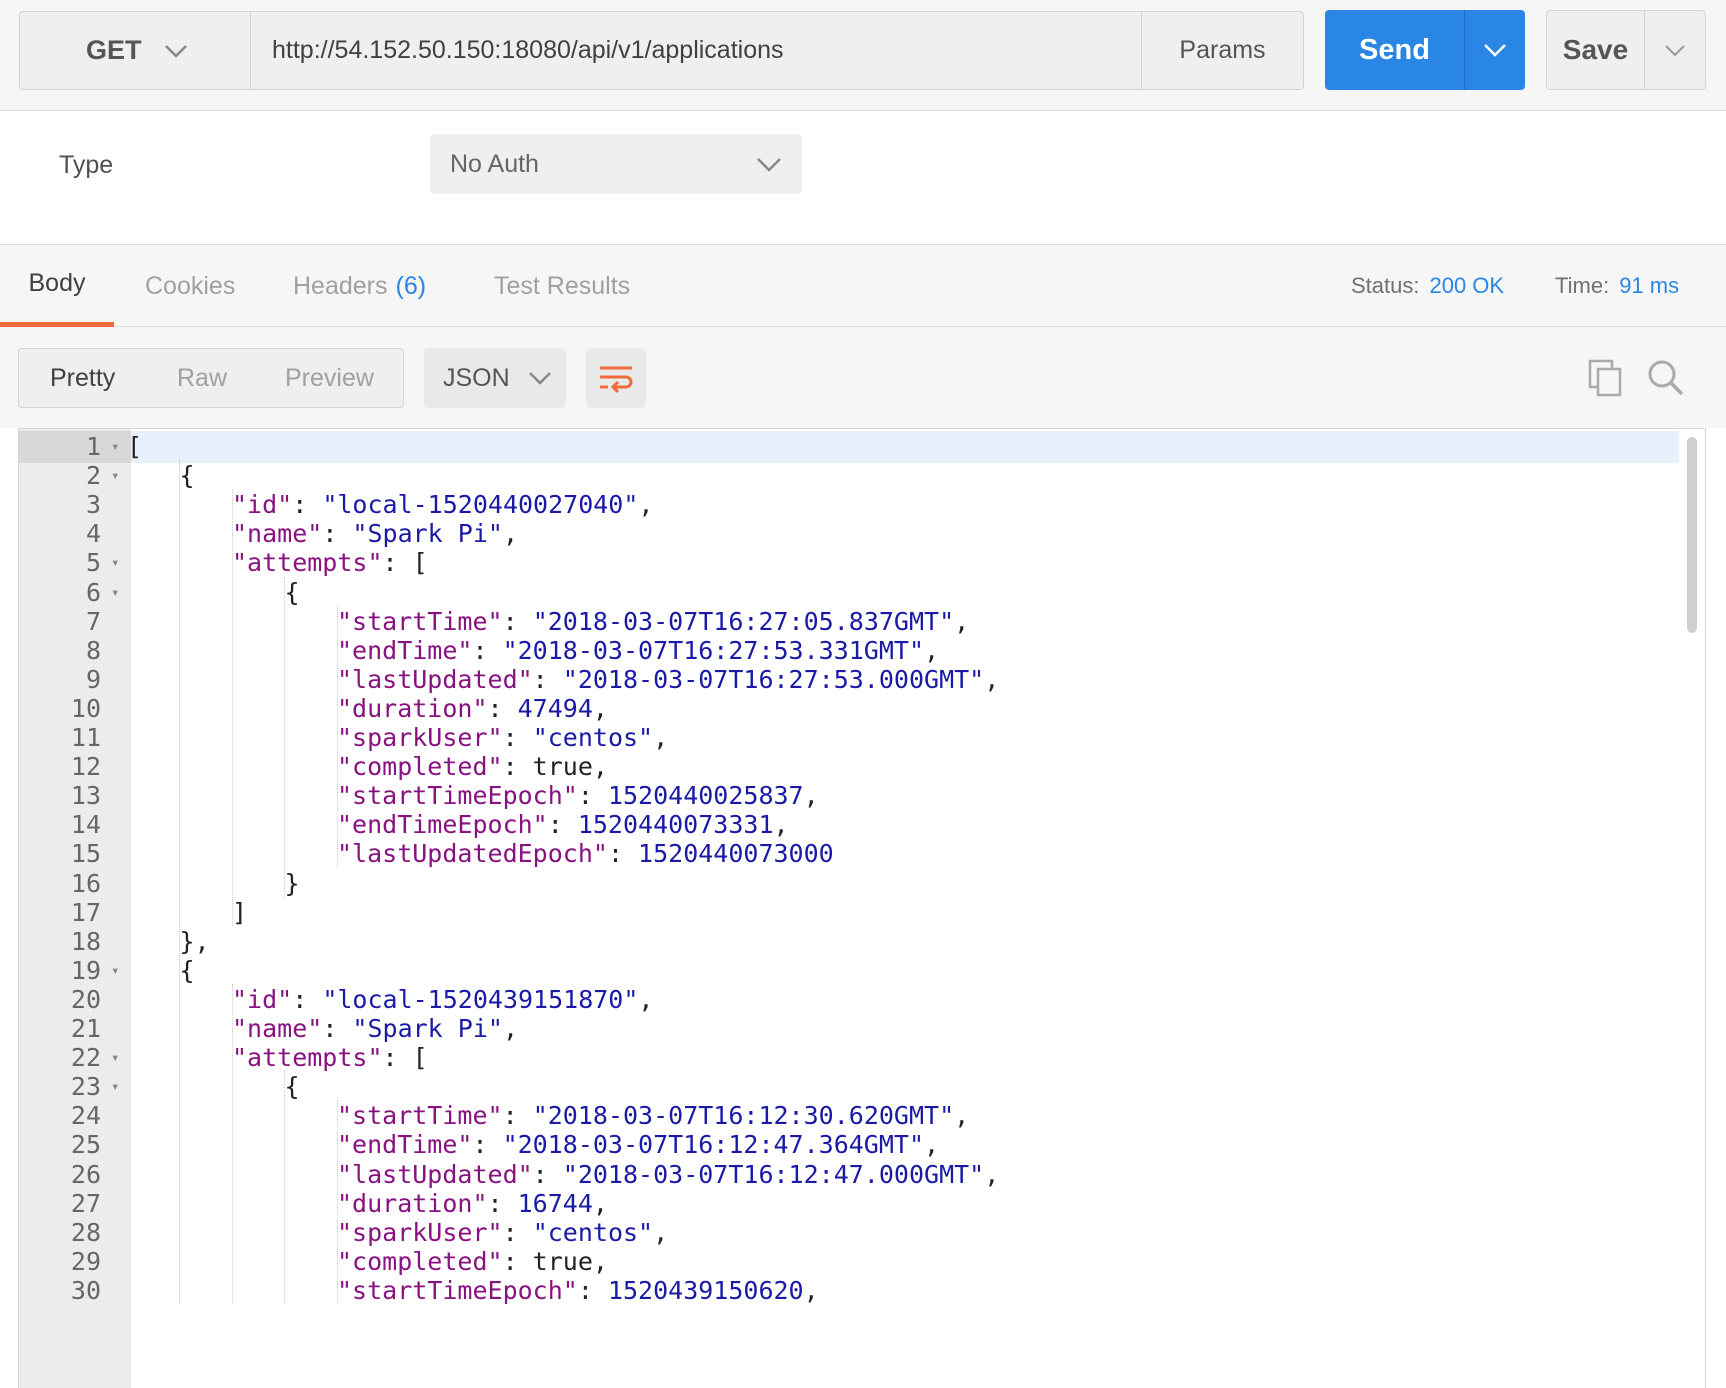  What do you see at coordinates (329, 378) in the screenshot?
I see `preview-button: Preview` at bounding box center [329, 378].